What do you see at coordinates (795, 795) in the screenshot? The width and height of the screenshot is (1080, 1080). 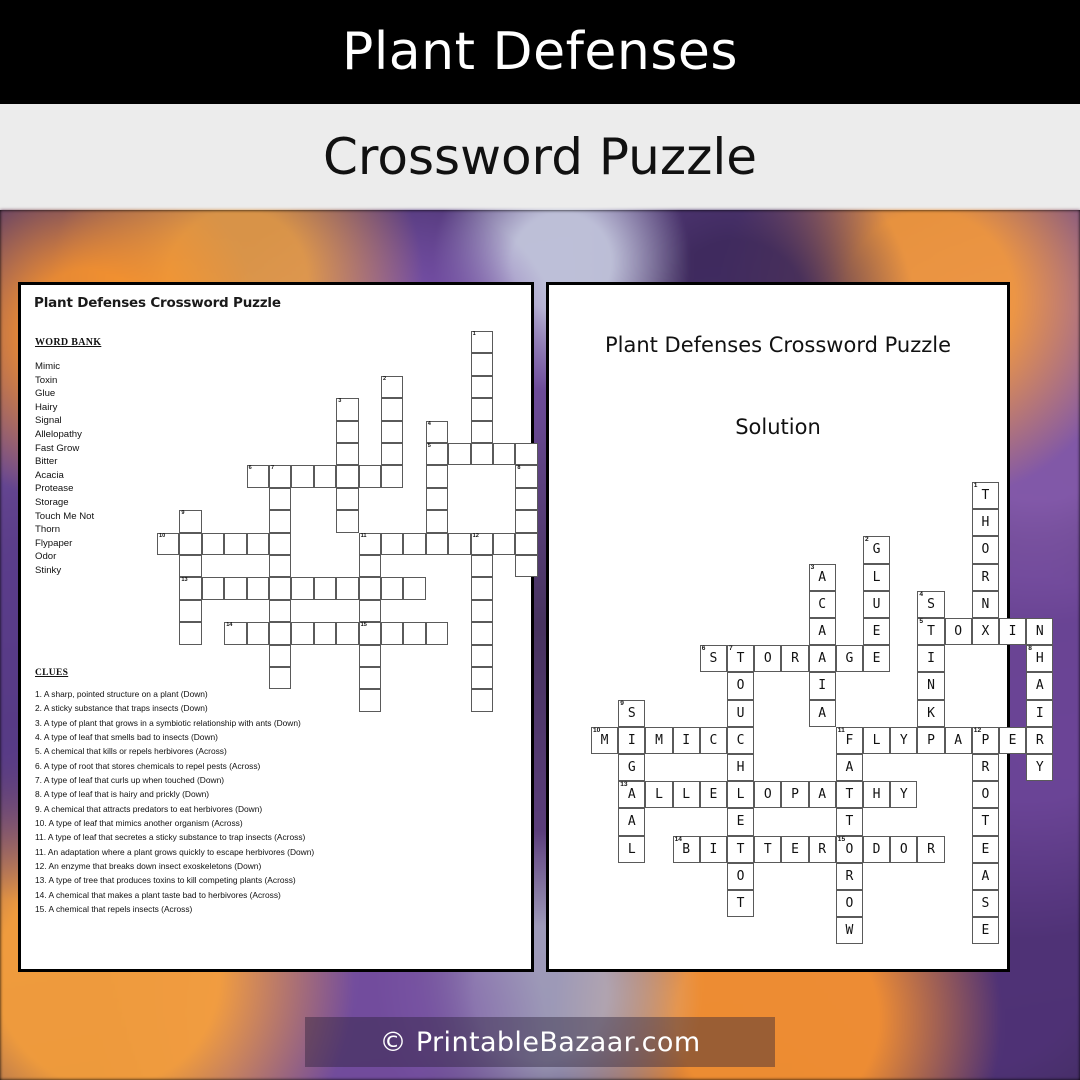 I see `crossword-cell: P` at bounding box center [795, 795].